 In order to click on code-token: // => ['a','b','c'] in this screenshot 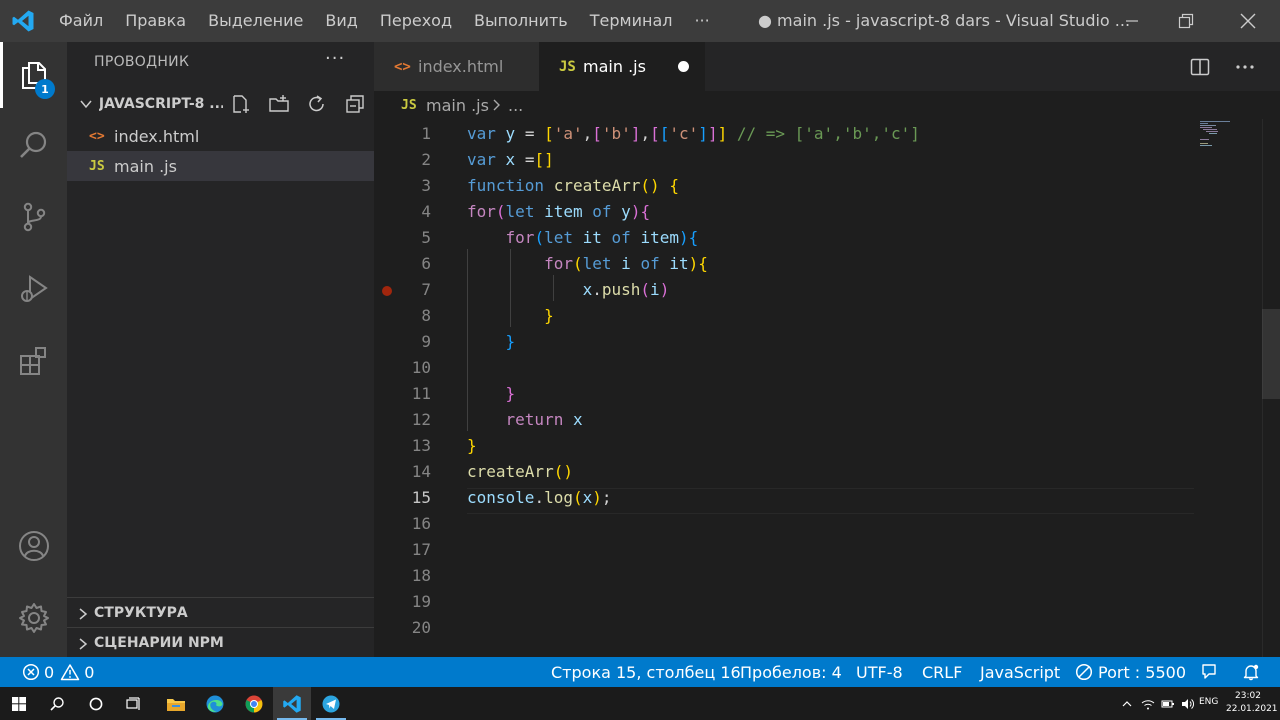, I will do `click(828, 133)`.